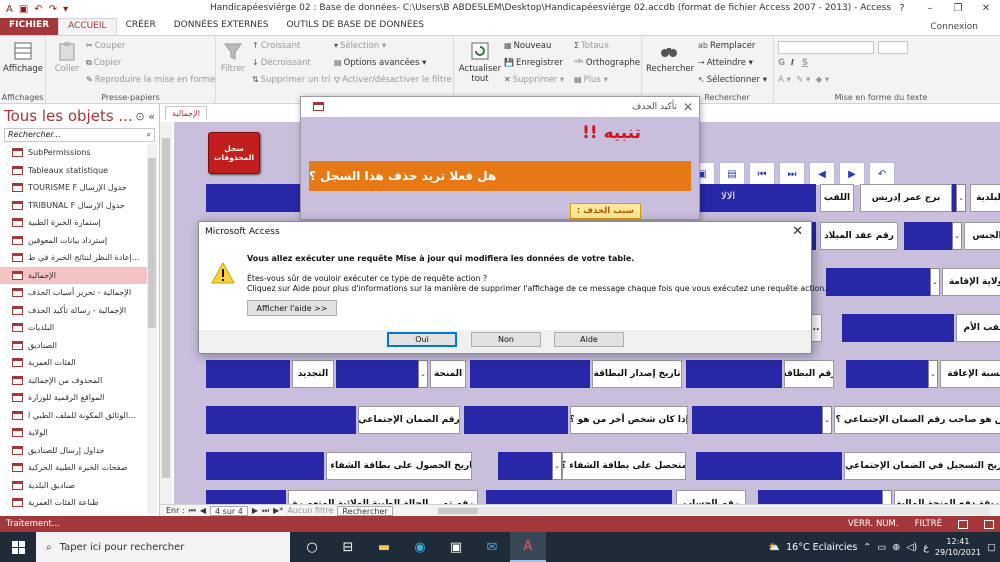 This screenshot has width=1000, height=562. I want to click on nav-item: المواقع الرقمية للوزارة, so click(73, 398).